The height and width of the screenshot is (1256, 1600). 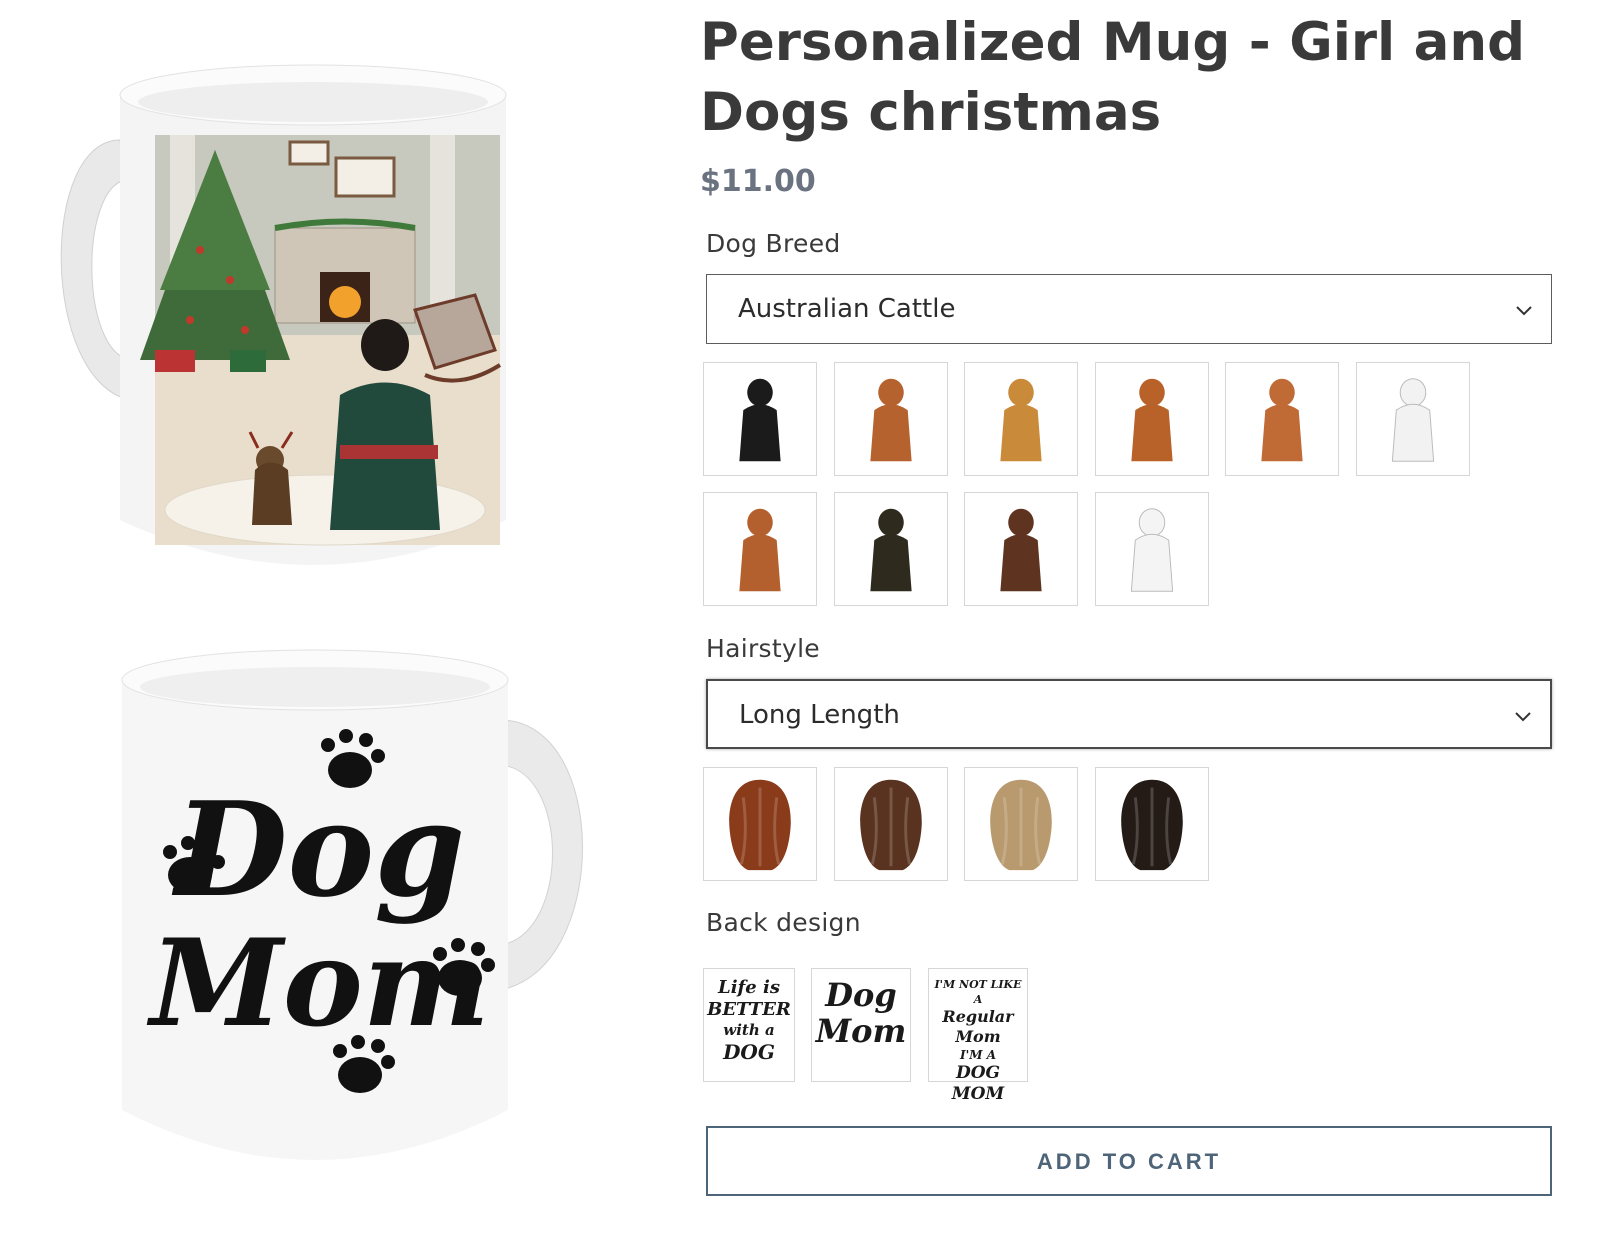 What do you see at coordinates (847, 309) in the screenshot?
I see `dog-breed-selected-value: Australian Cattle` at bounding box center [847, 309].